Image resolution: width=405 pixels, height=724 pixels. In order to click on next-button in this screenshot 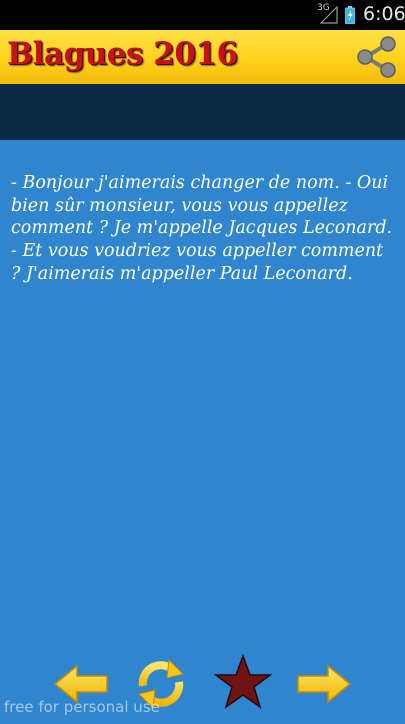, I will do `click(324, 684)`.